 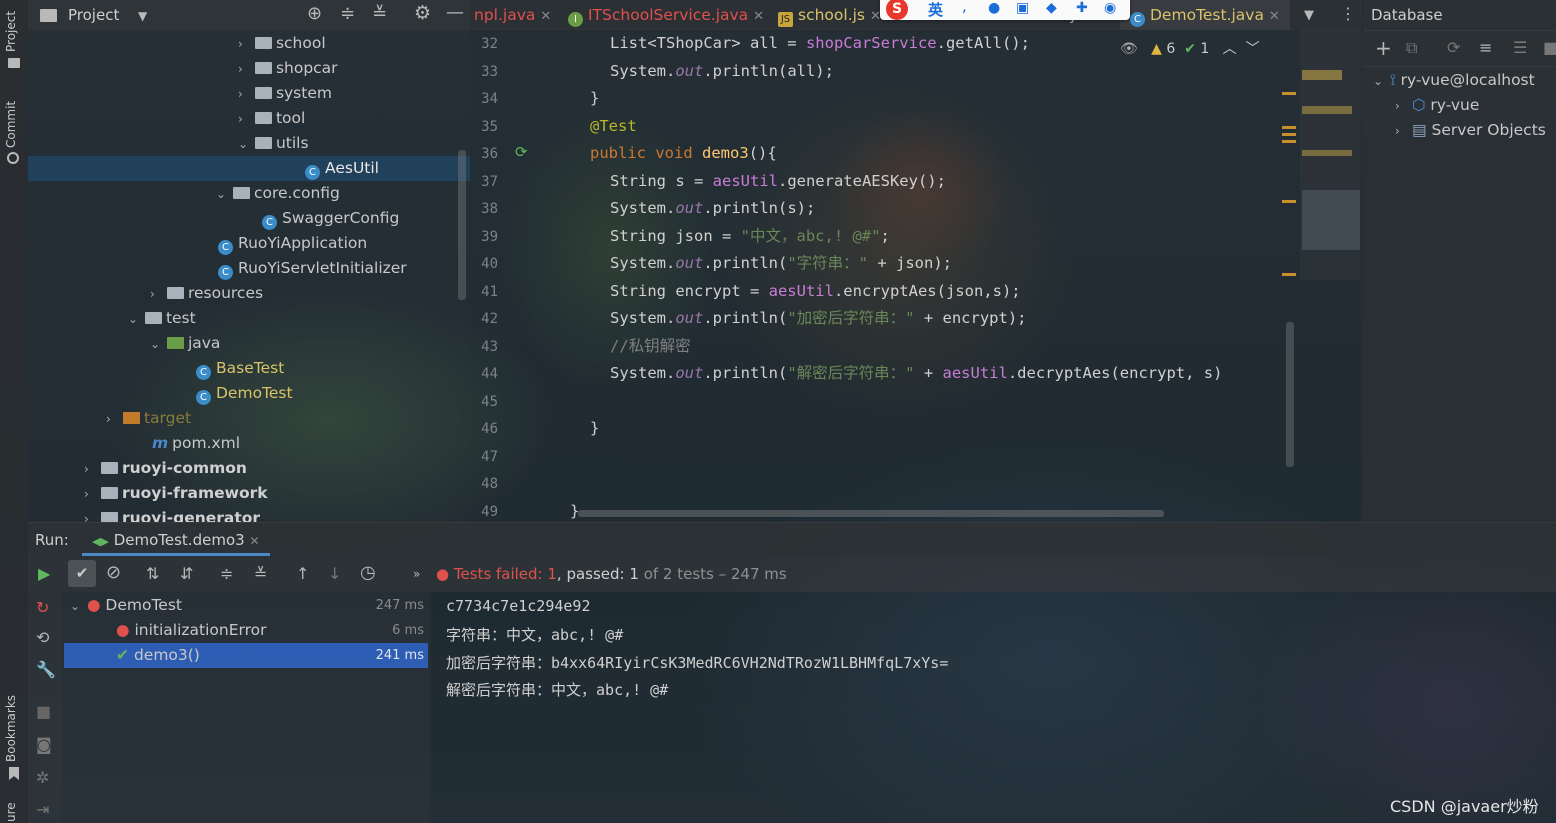 I want to click on tree-item-ruoyiapplication: C RuoYiApplication, so click(x=292, y=243).